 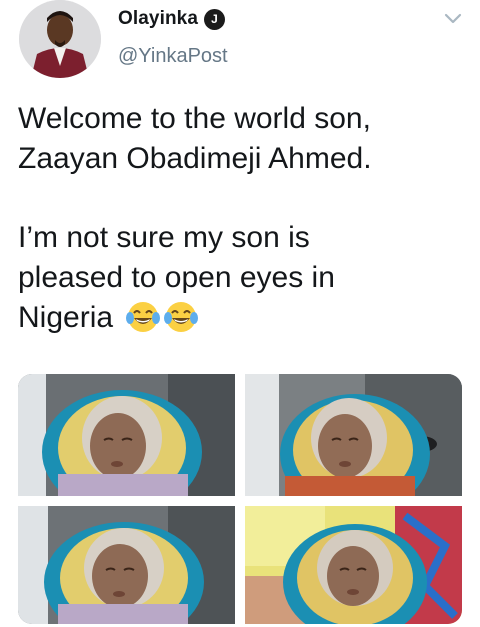 What do you see at coordinates (66, 317) in the screenshot?
I see `tweet-line: Nigeria` at bounding box center [66, 317].